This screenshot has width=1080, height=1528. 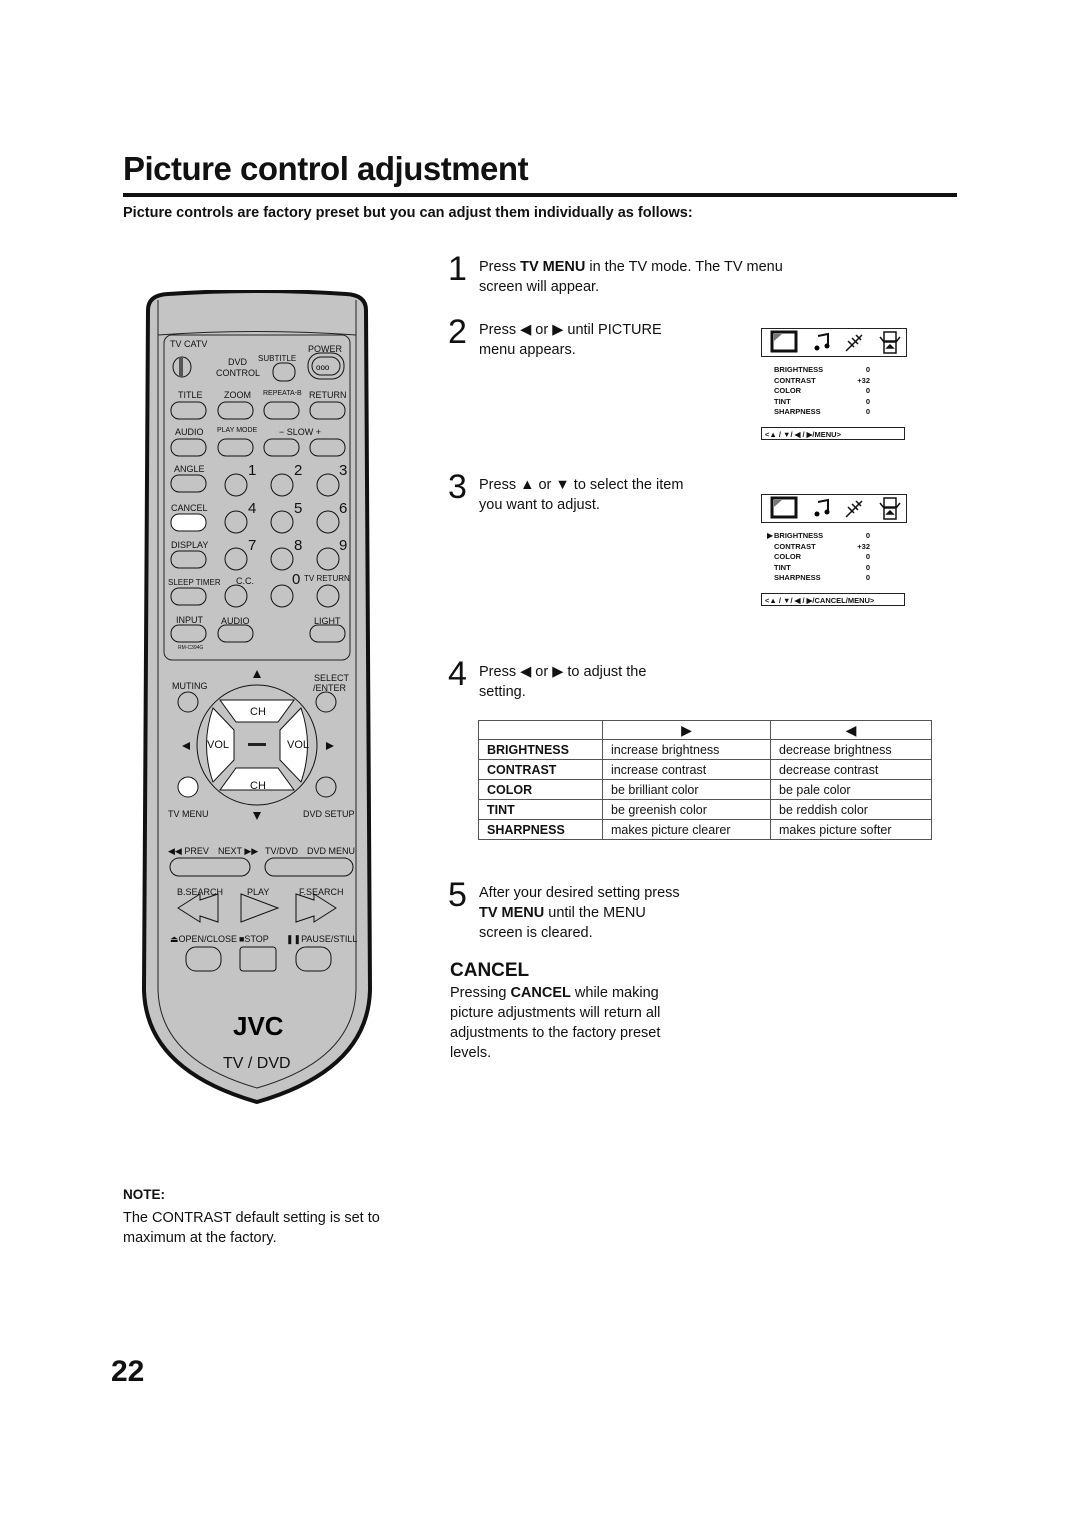 What do you see at coordinates (218, 745) in the screenshot?
I see `vol-down-button: VOL` at bounding box center [218, 745].